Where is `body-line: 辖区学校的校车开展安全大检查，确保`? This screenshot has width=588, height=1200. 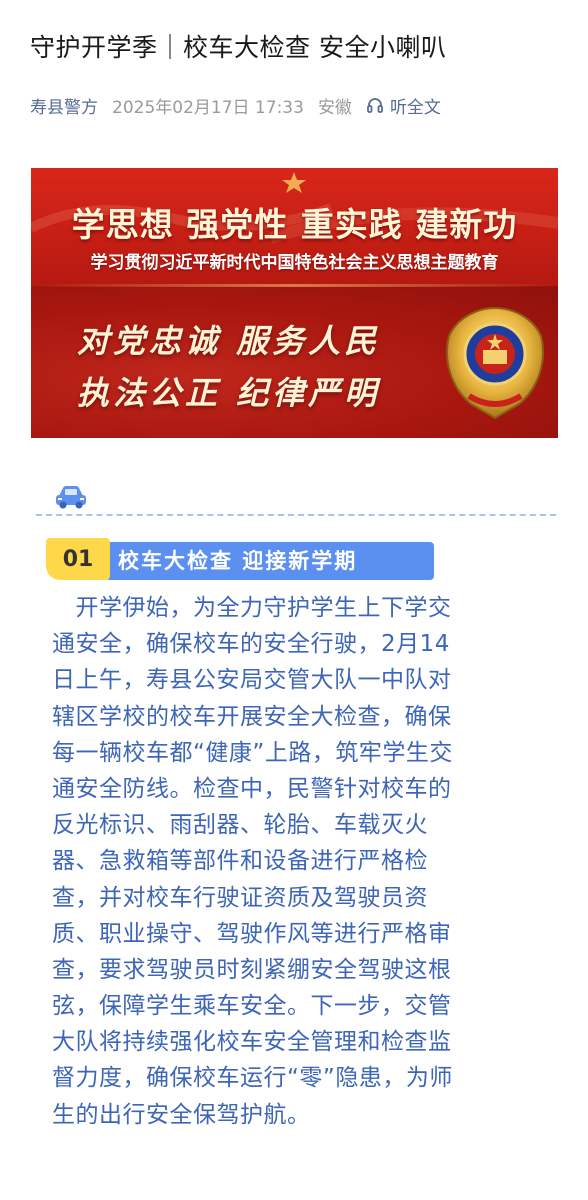 body-line: 辖区学校的校车开展安全大检查，确保 is located at coordinates (252, 716).